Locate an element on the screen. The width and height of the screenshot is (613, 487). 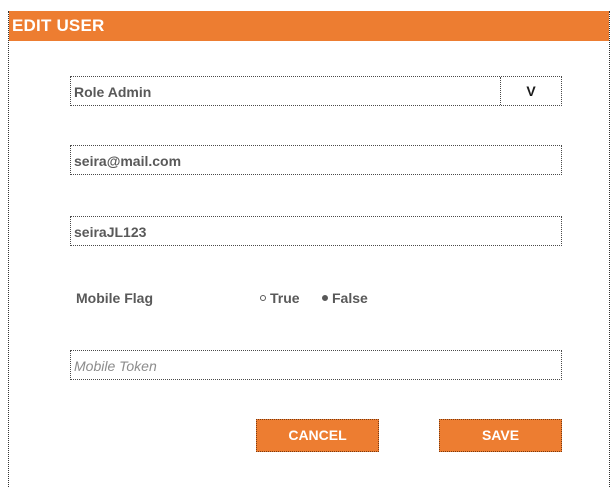
role-select-value: Role Admin is located at coordinates (113, 92).